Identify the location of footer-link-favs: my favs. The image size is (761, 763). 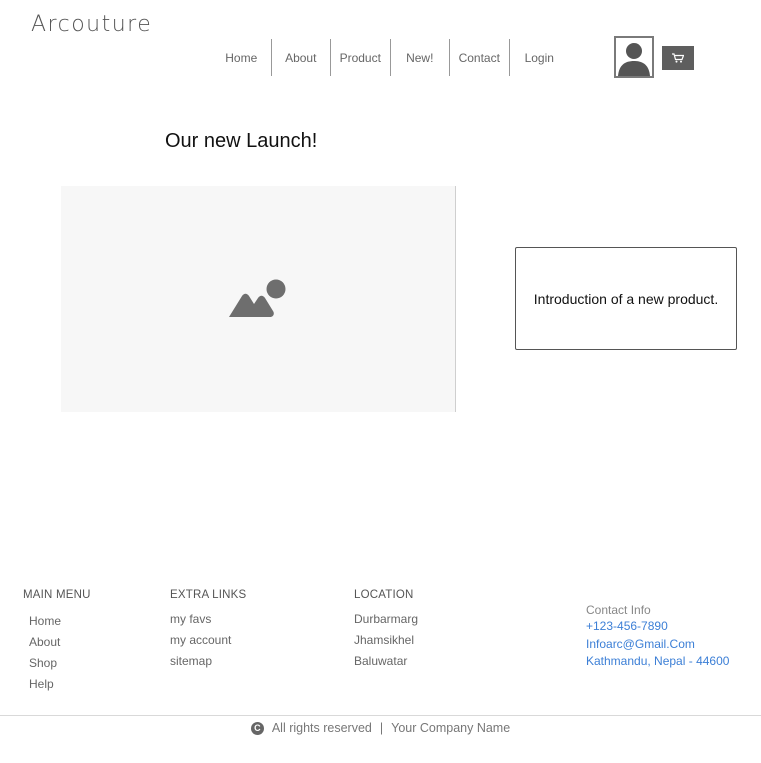
(208, 619).